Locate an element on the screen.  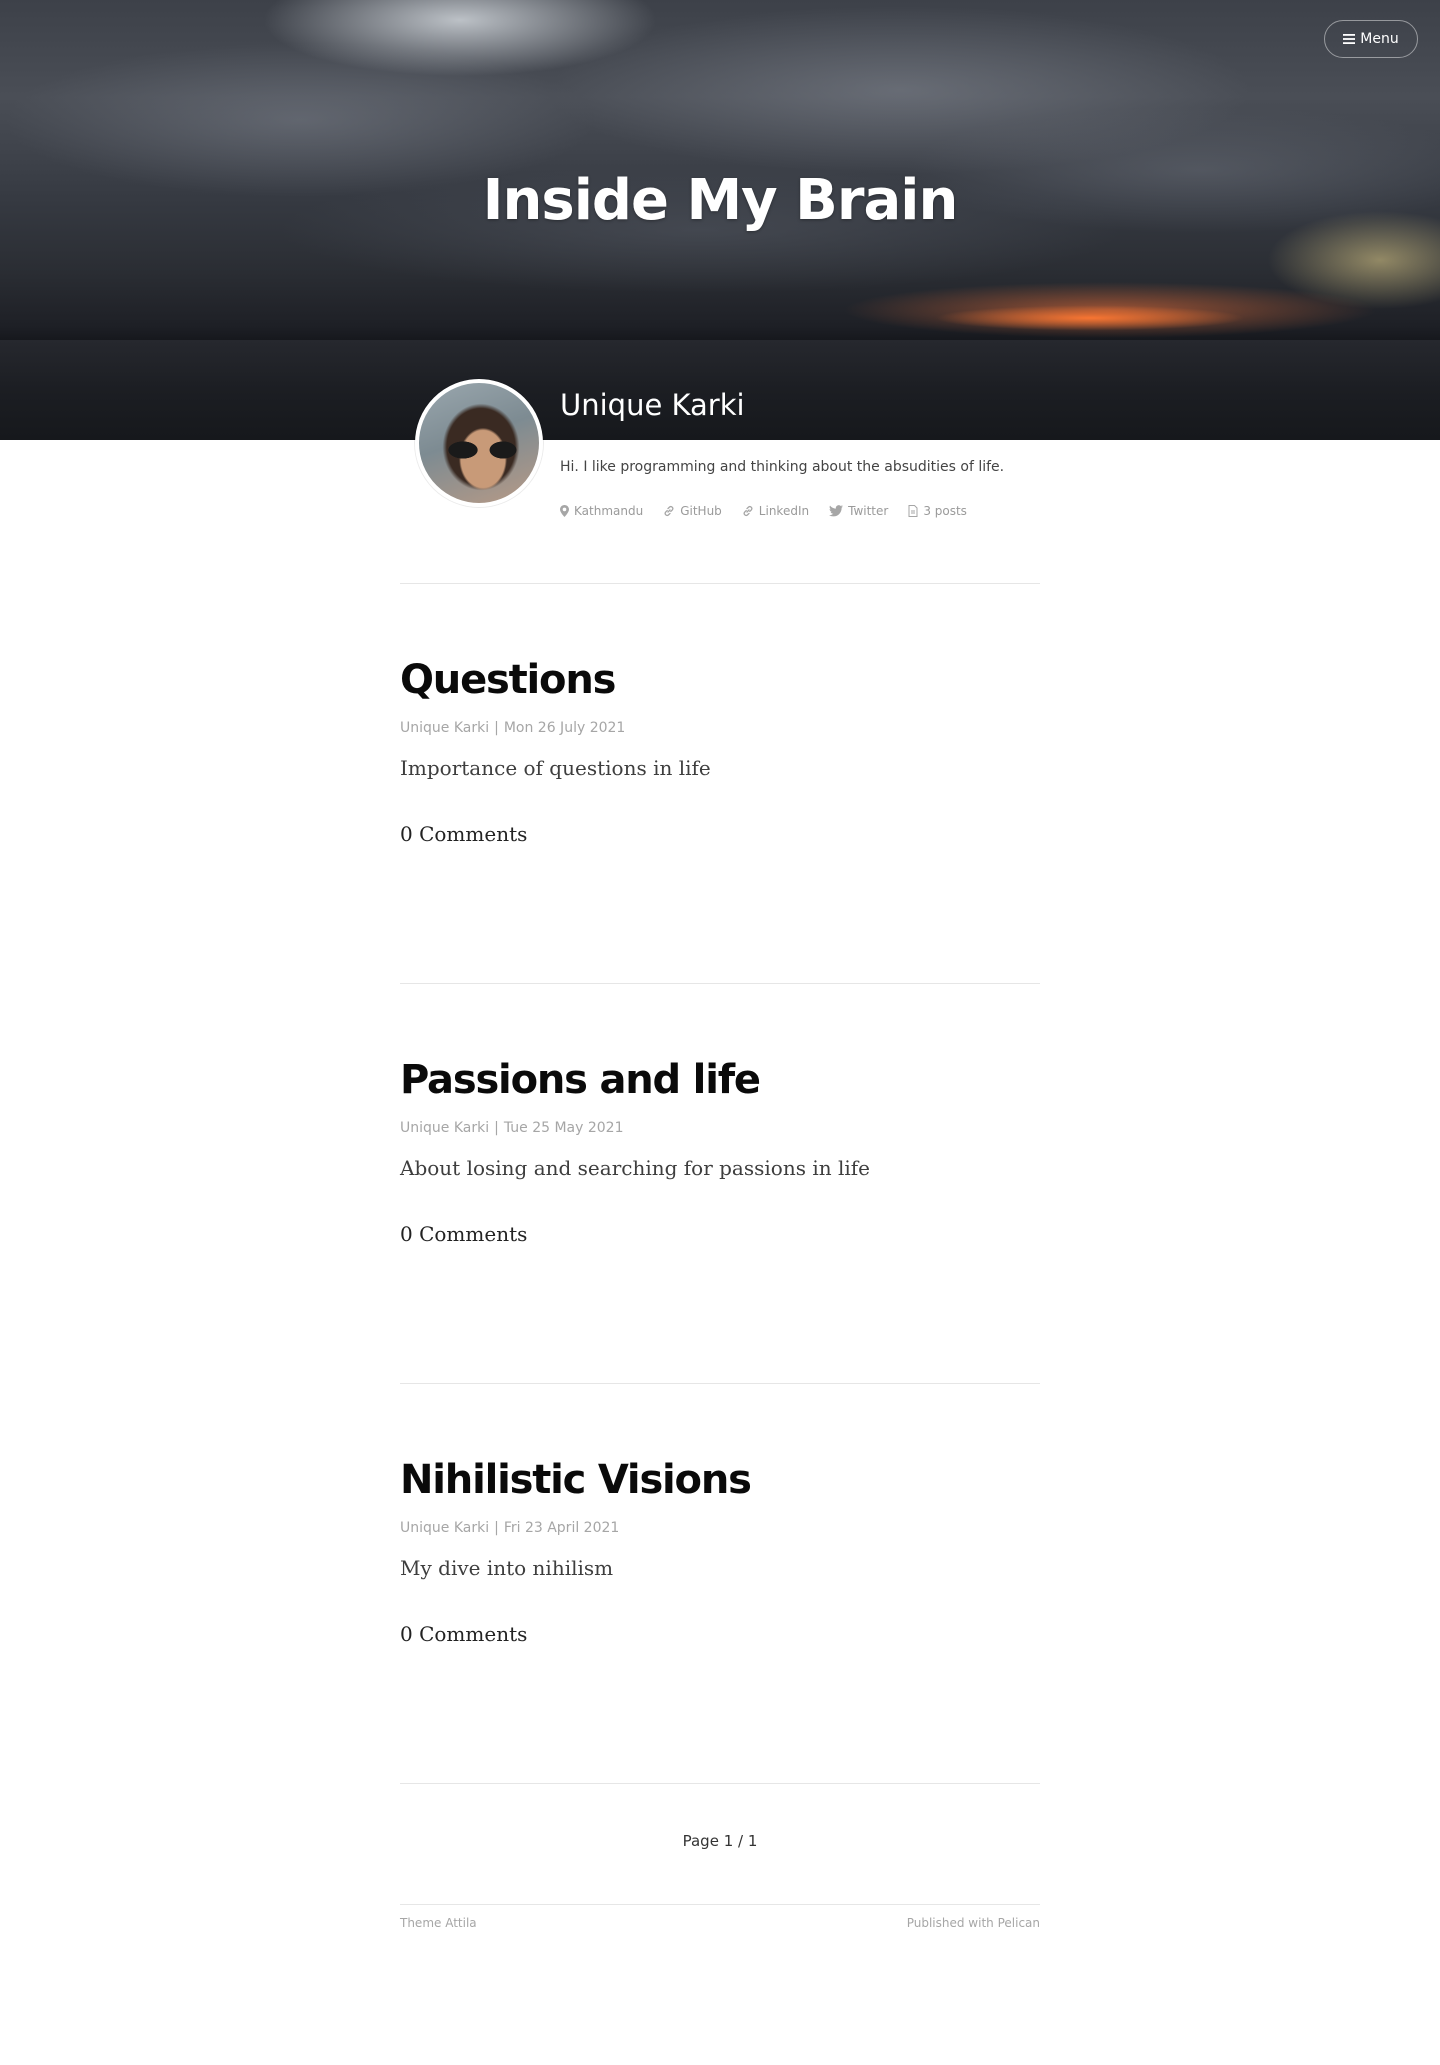
post-summary: Importance of questions in life is located at coordinates (555, 768).